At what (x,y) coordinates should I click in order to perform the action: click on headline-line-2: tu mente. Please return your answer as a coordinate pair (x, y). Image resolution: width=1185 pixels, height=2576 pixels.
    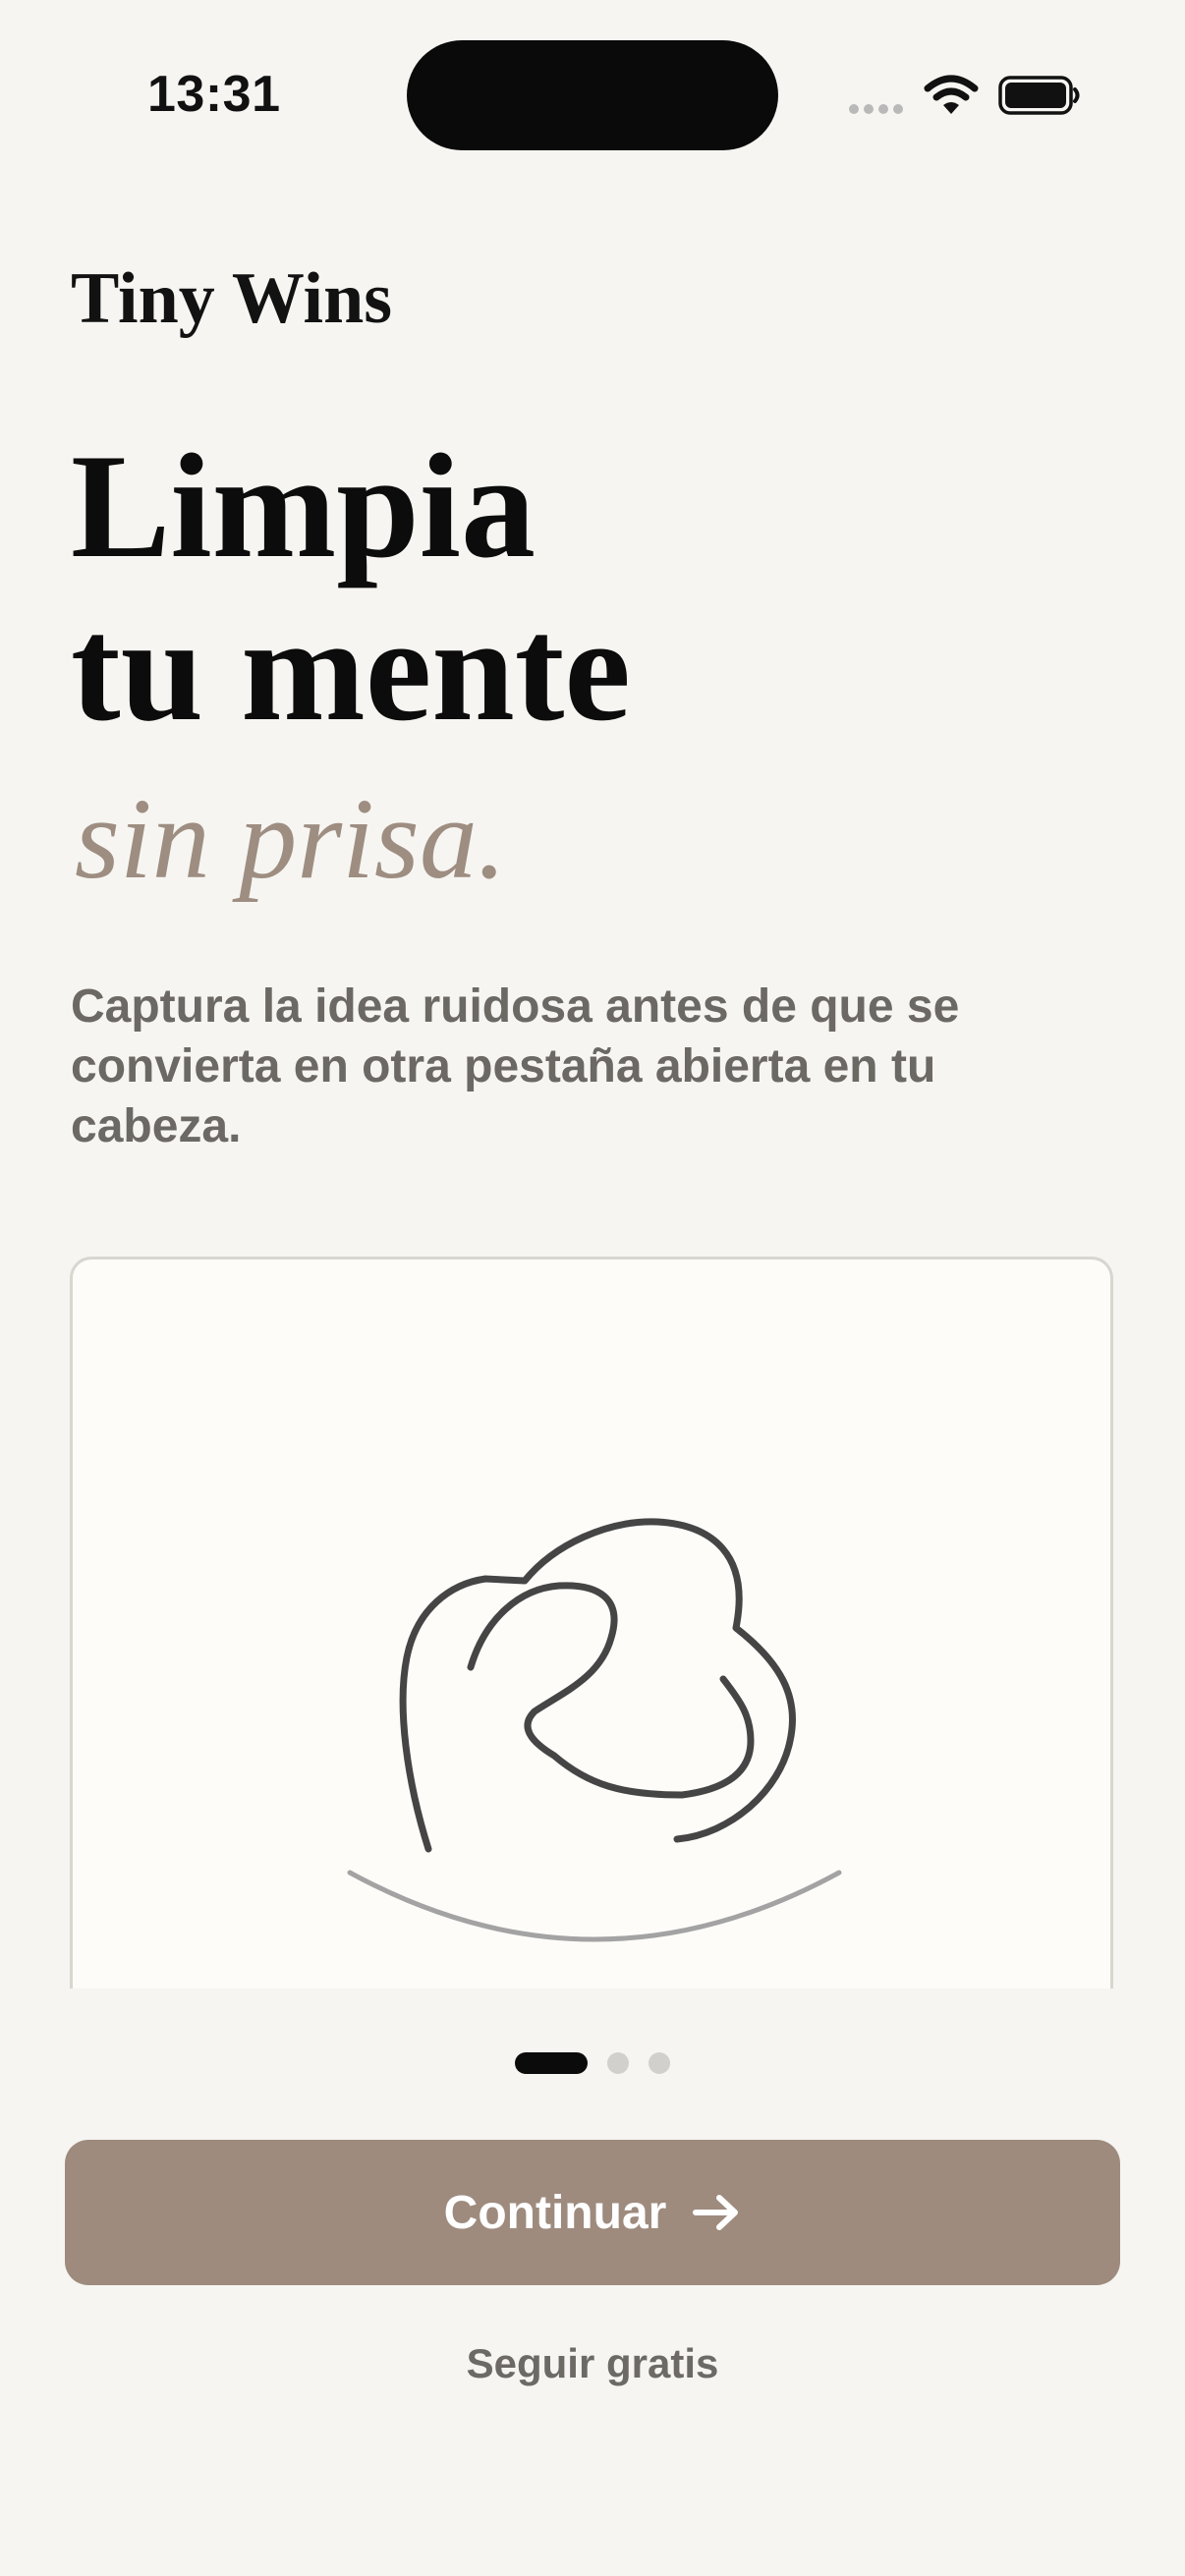
    Looking at the image, I should click on (351, 669).